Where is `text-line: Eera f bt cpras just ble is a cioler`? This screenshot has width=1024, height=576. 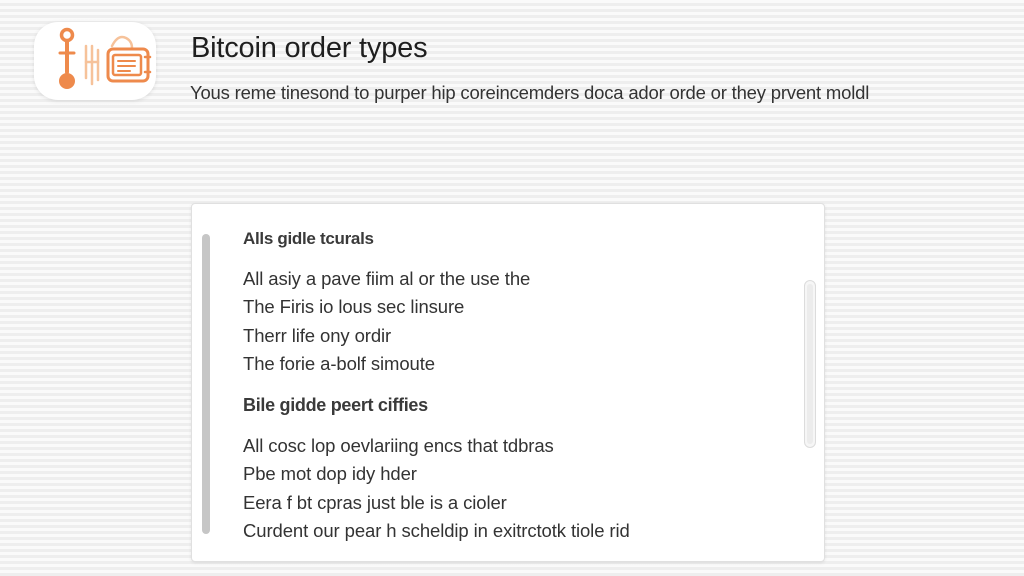 text-line: Eera f bt cpras just ble is a cioler is located at coordinates (375, 502).